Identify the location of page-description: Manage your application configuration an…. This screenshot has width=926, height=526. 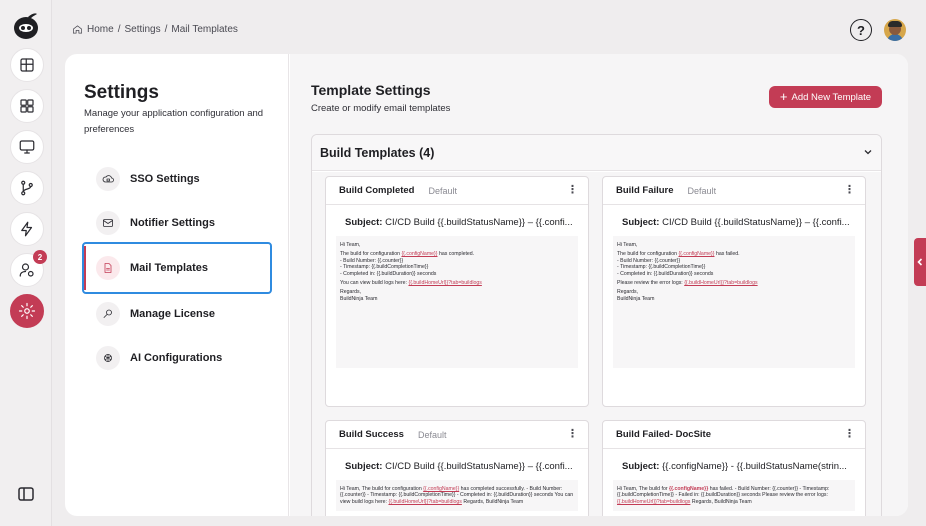
(174, 121).